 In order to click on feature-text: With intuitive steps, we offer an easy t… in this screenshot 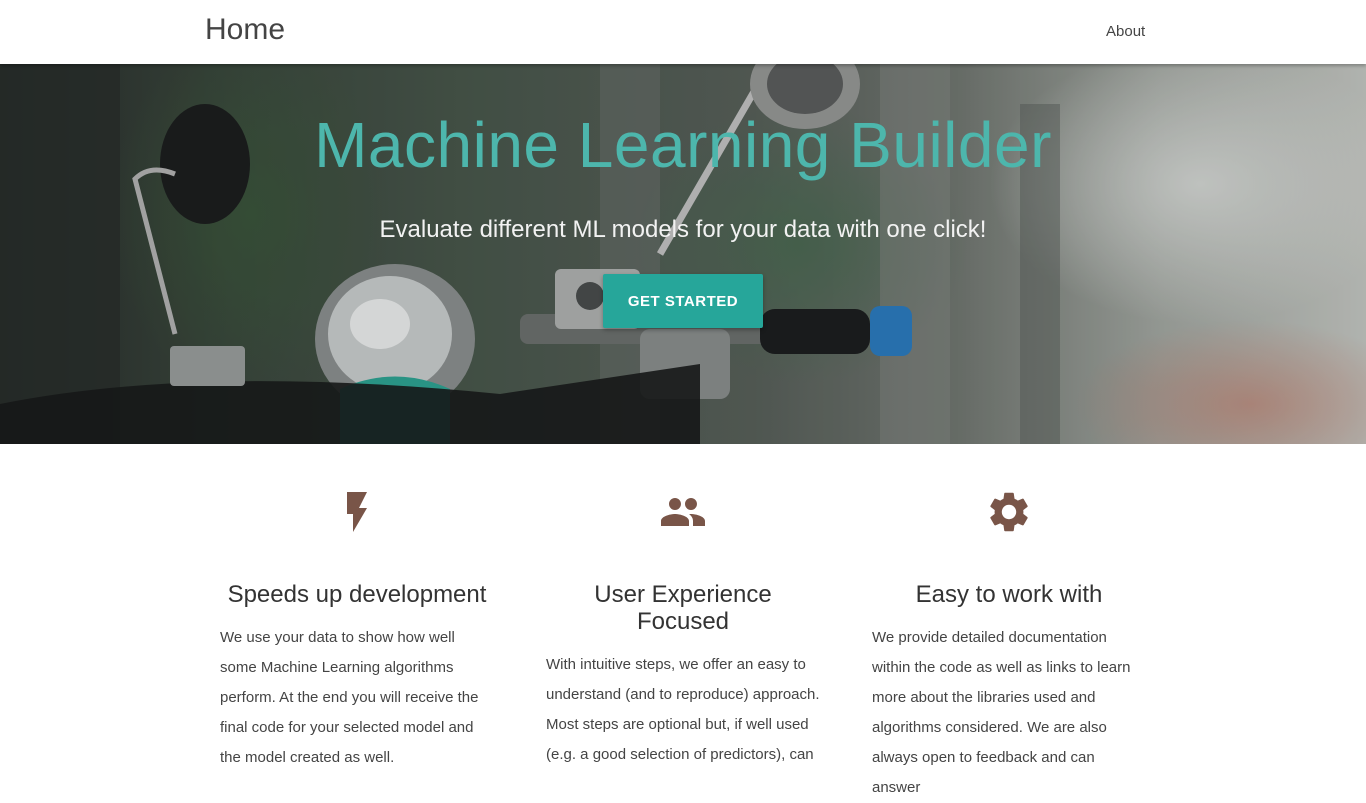, I will do `click(683, 709)`.